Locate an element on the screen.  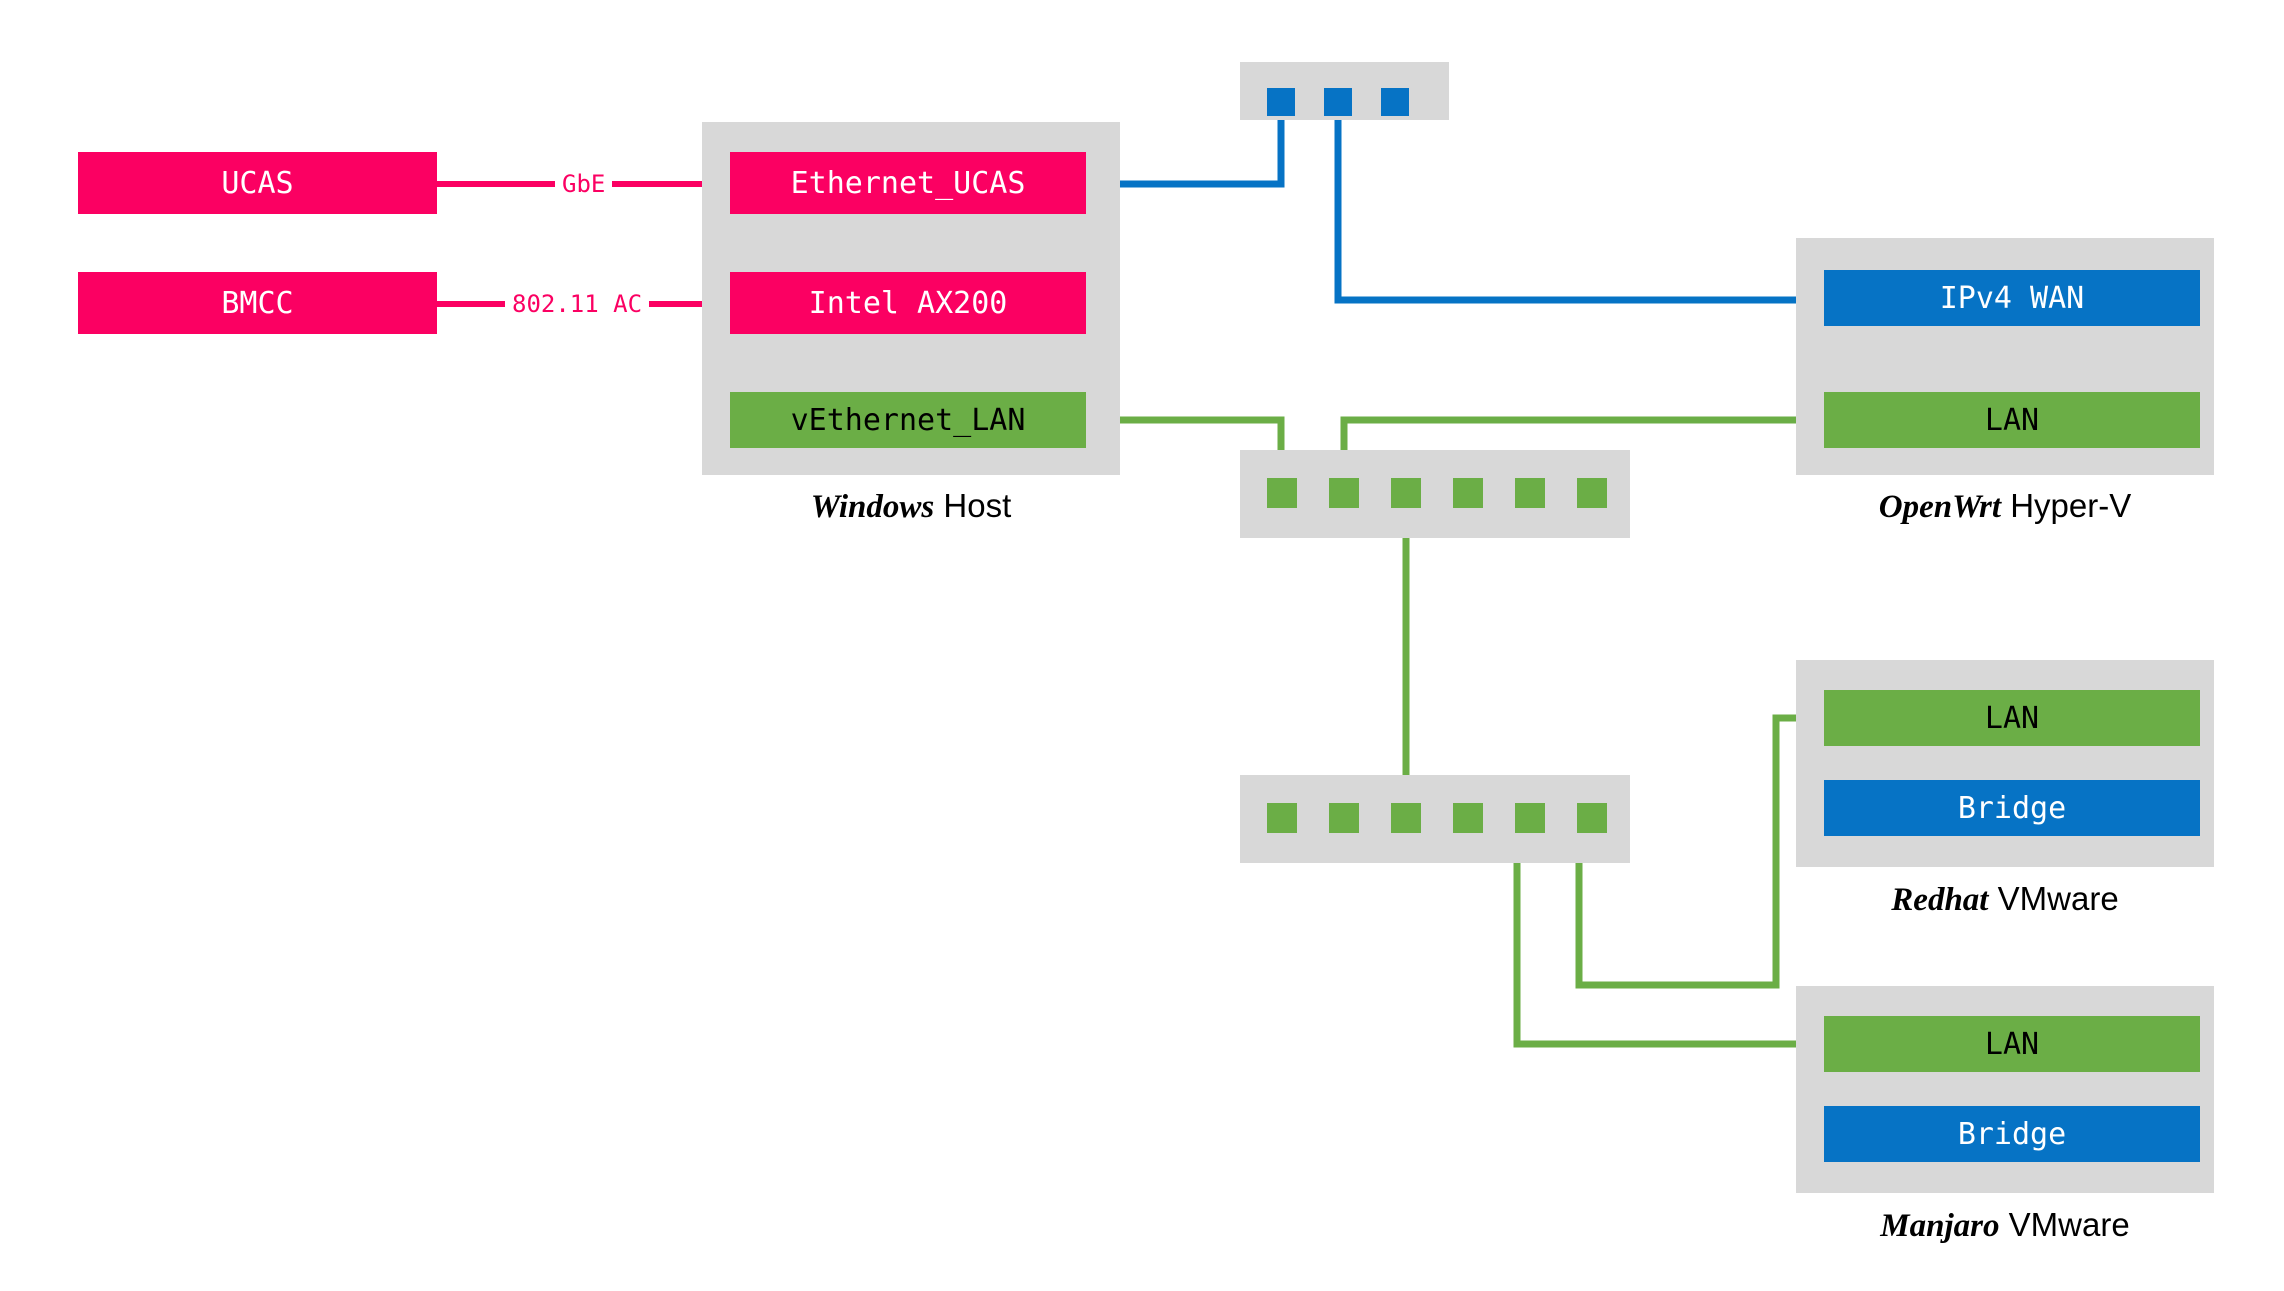
endpoint-ucas-label: UCAS is located at coordinates (257, 183).